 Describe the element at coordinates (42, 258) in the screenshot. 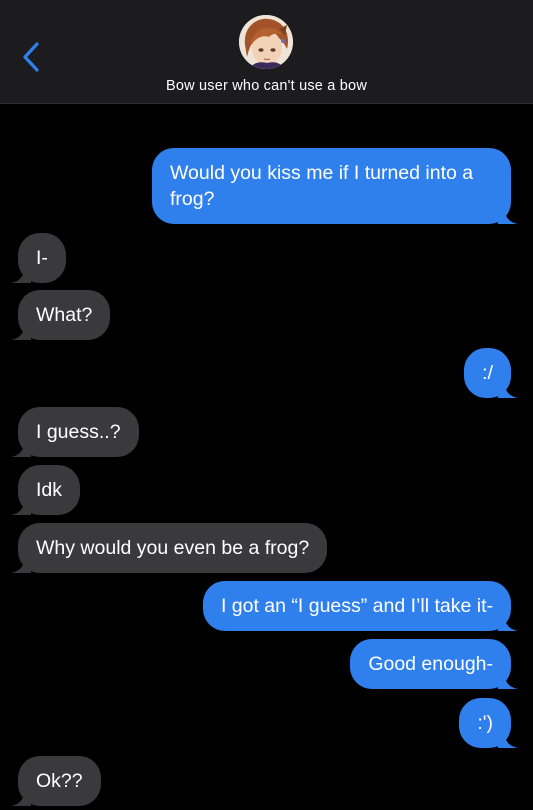

I see `message-text: I-` at that location.